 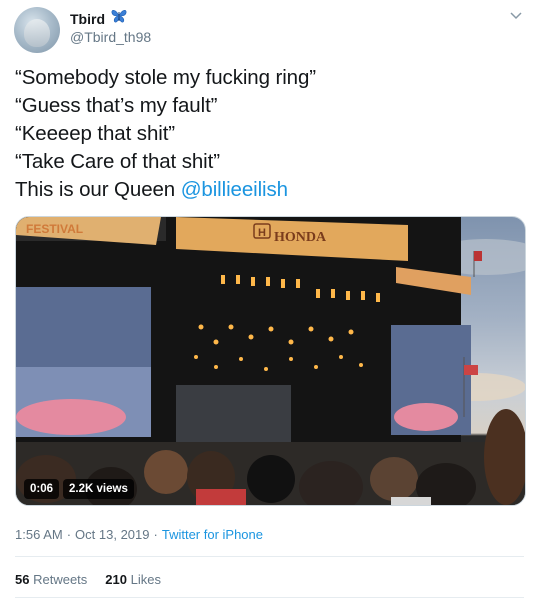 What do you see at coordinates (117, 161) in the screenshot?
I see `tweet-line: “Take Care of that shit”` at bounding box center [117, 161].